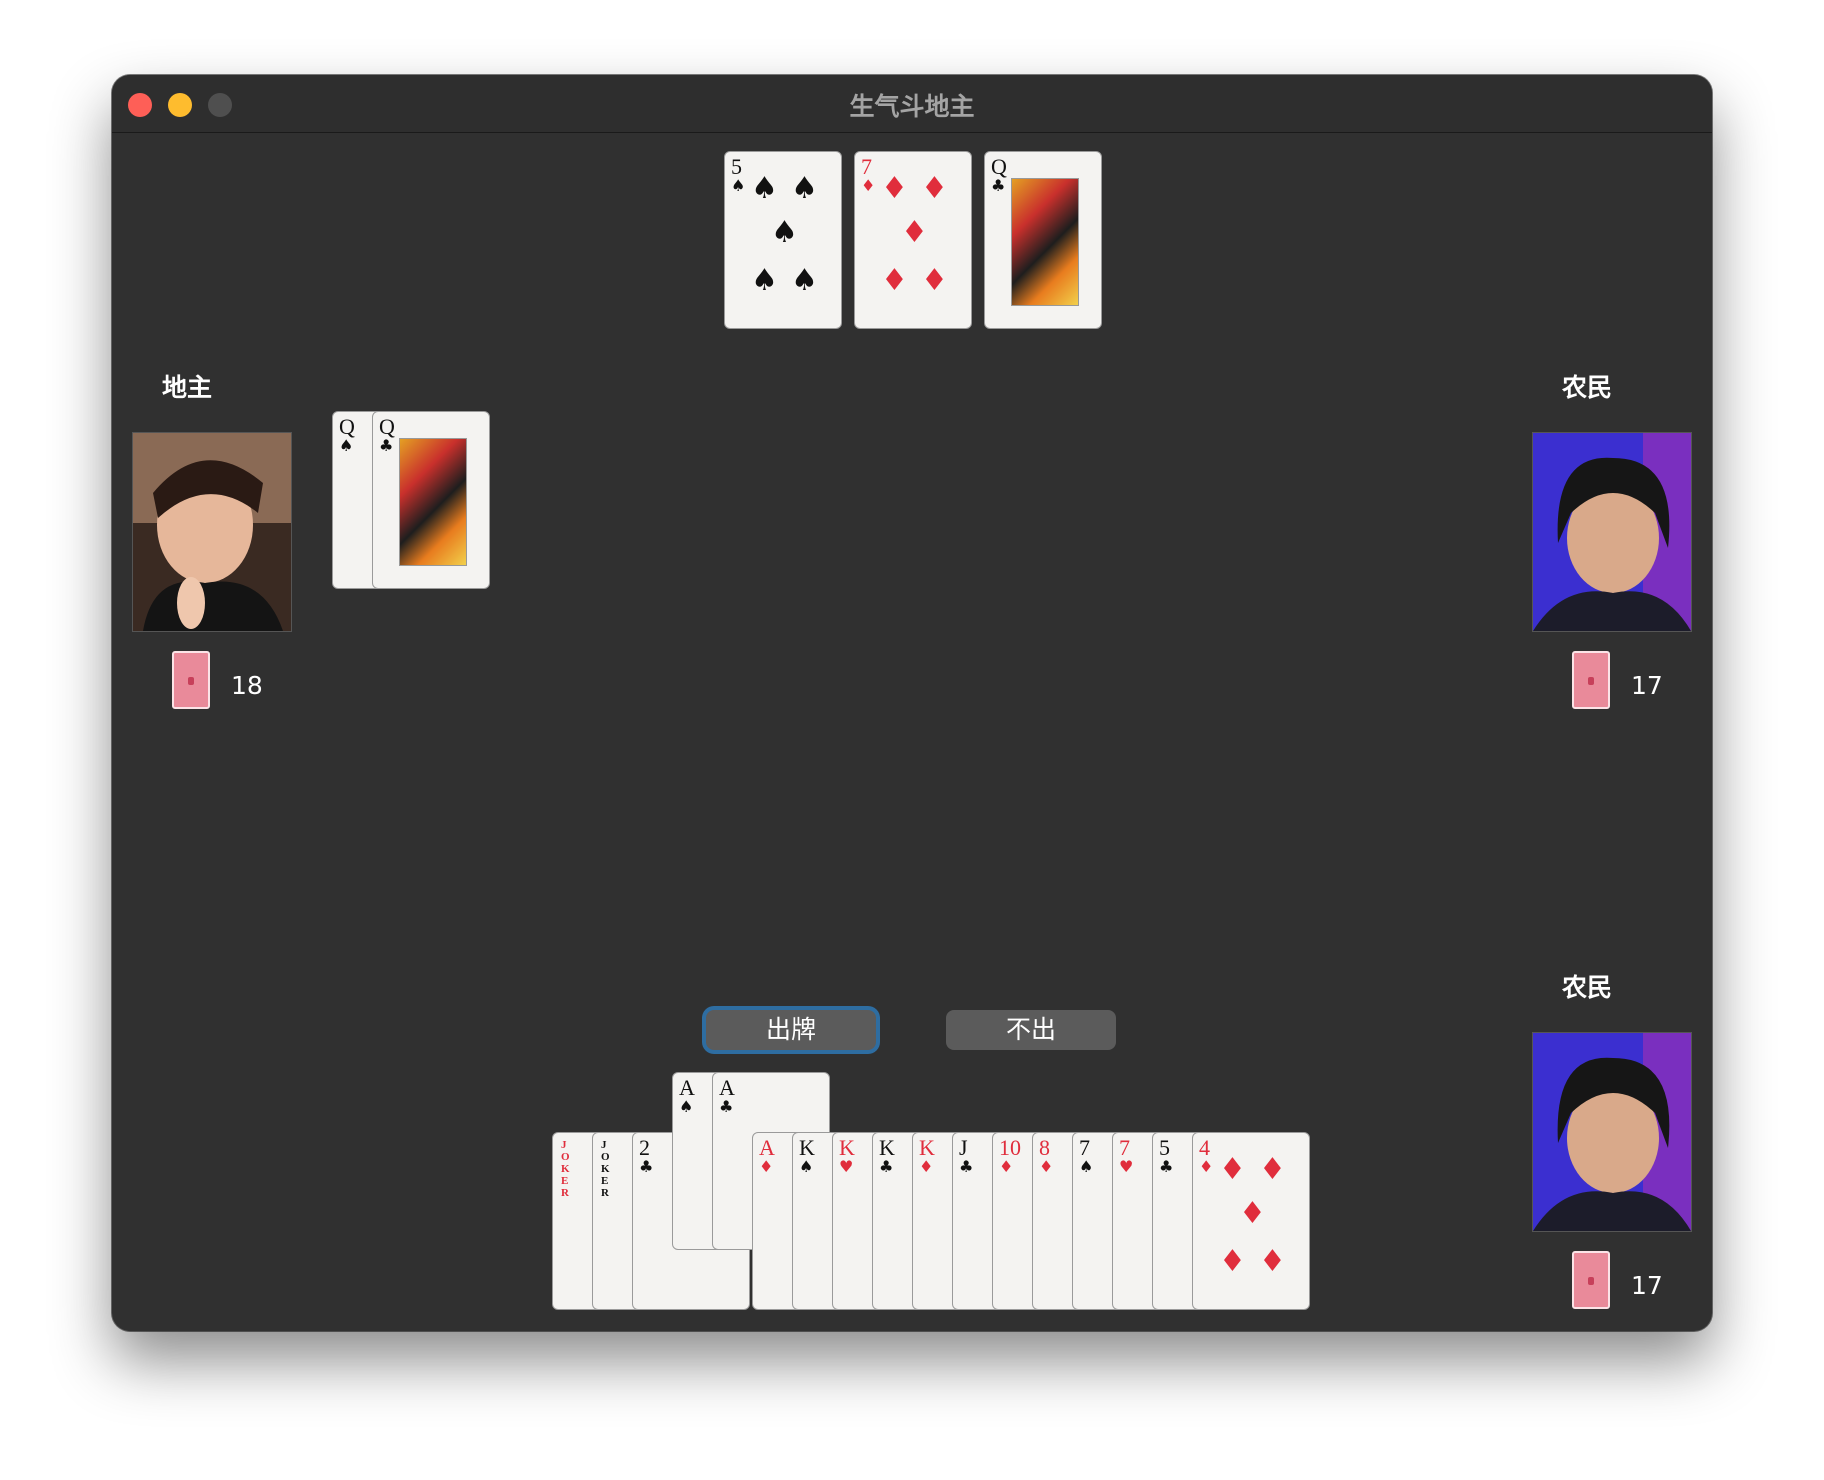 This screenshot has width=1824, height=1480. What do you see at coordinates (187, 387) in the screenshot?
I see `left-player-role: 地主` at bounding box center [187, 387].